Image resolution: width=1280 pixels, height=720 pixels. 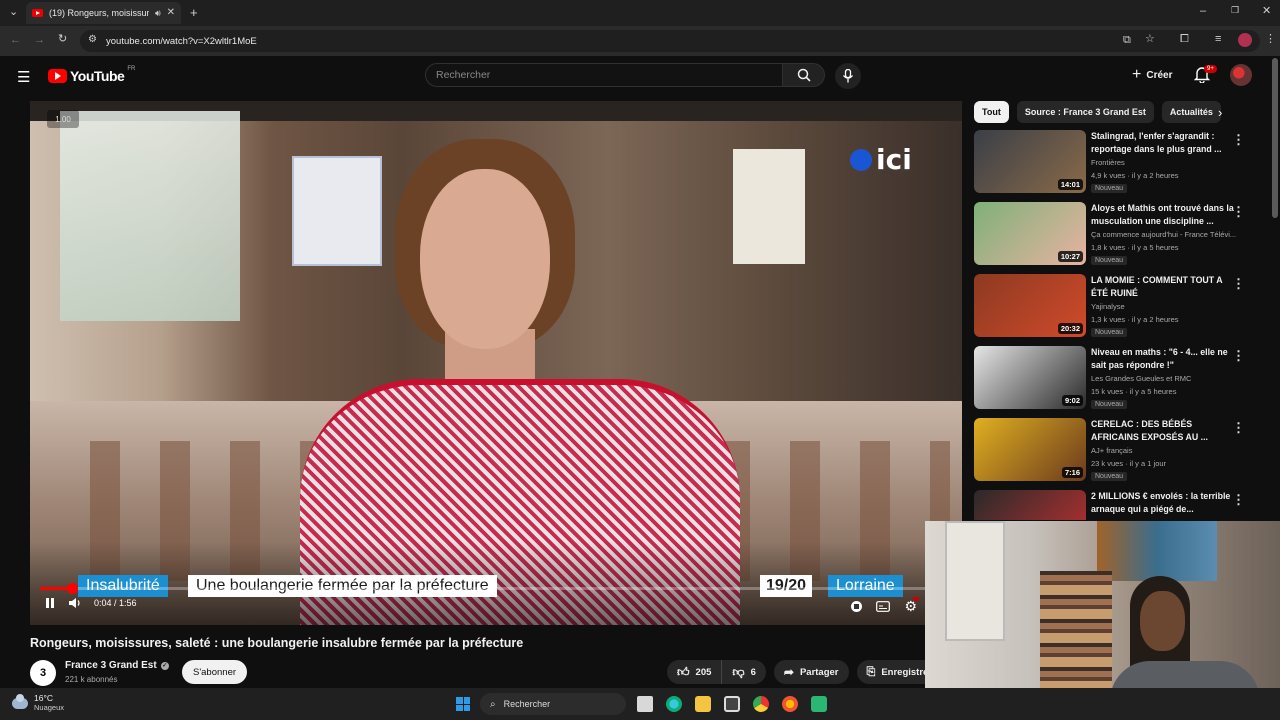 I want to click on forward-icon: →, so click(x=39, y=40).